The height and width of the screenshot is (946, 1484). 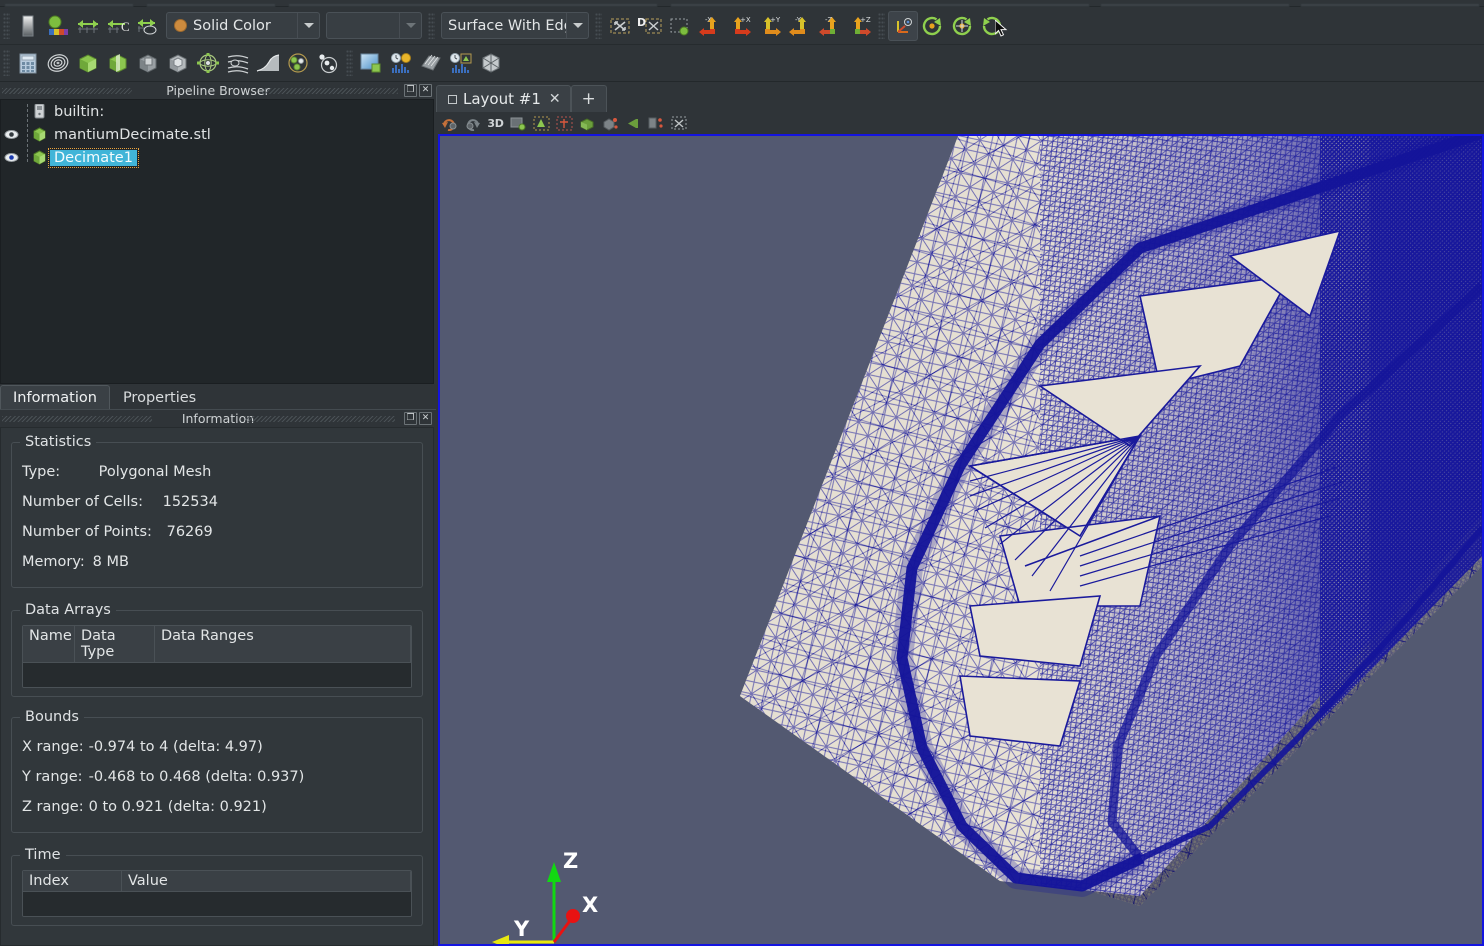 What do you see at coordinates (148, 63) in the screenshot?
I see `threshold-filter-button` at bounding box center [148, 63].